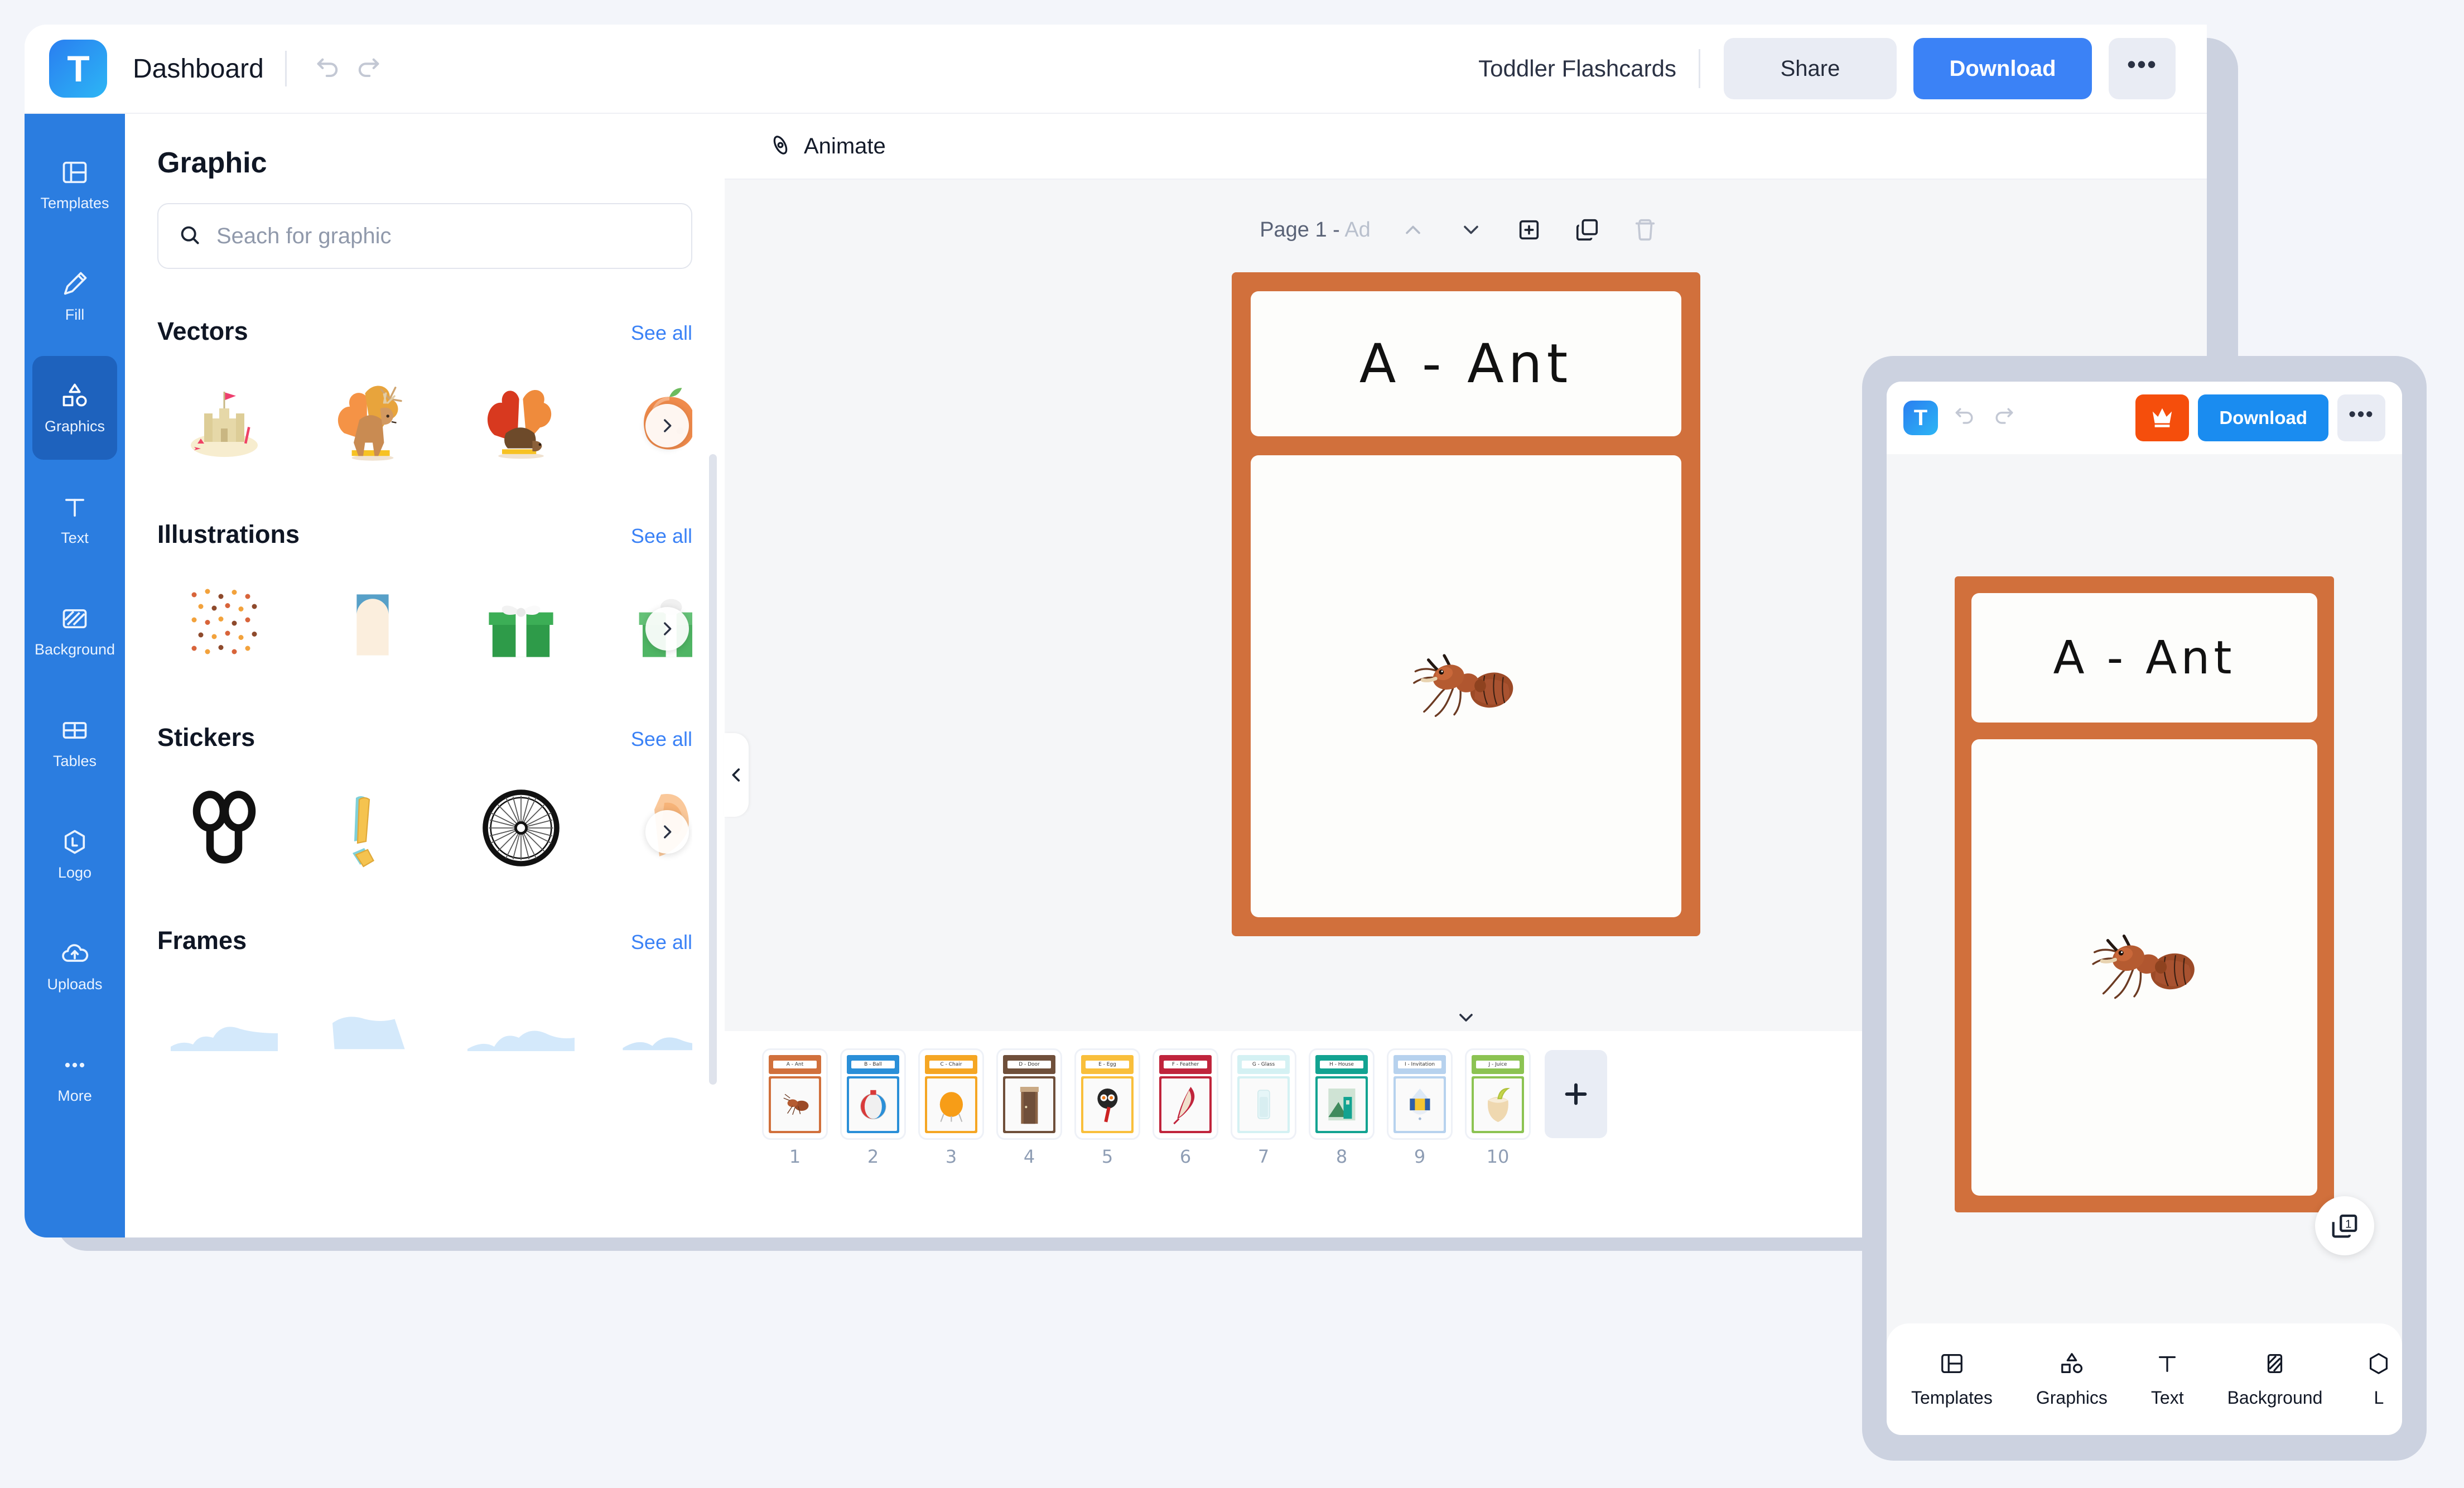  Describe the element at coordinates (713, 769) in the screenshot. I see `panel-scrollbar` at that location.